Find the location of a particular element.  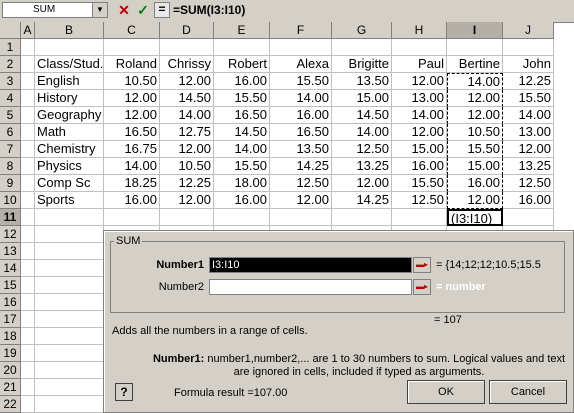

column-header-d: D is located at coordinates (187, 30).